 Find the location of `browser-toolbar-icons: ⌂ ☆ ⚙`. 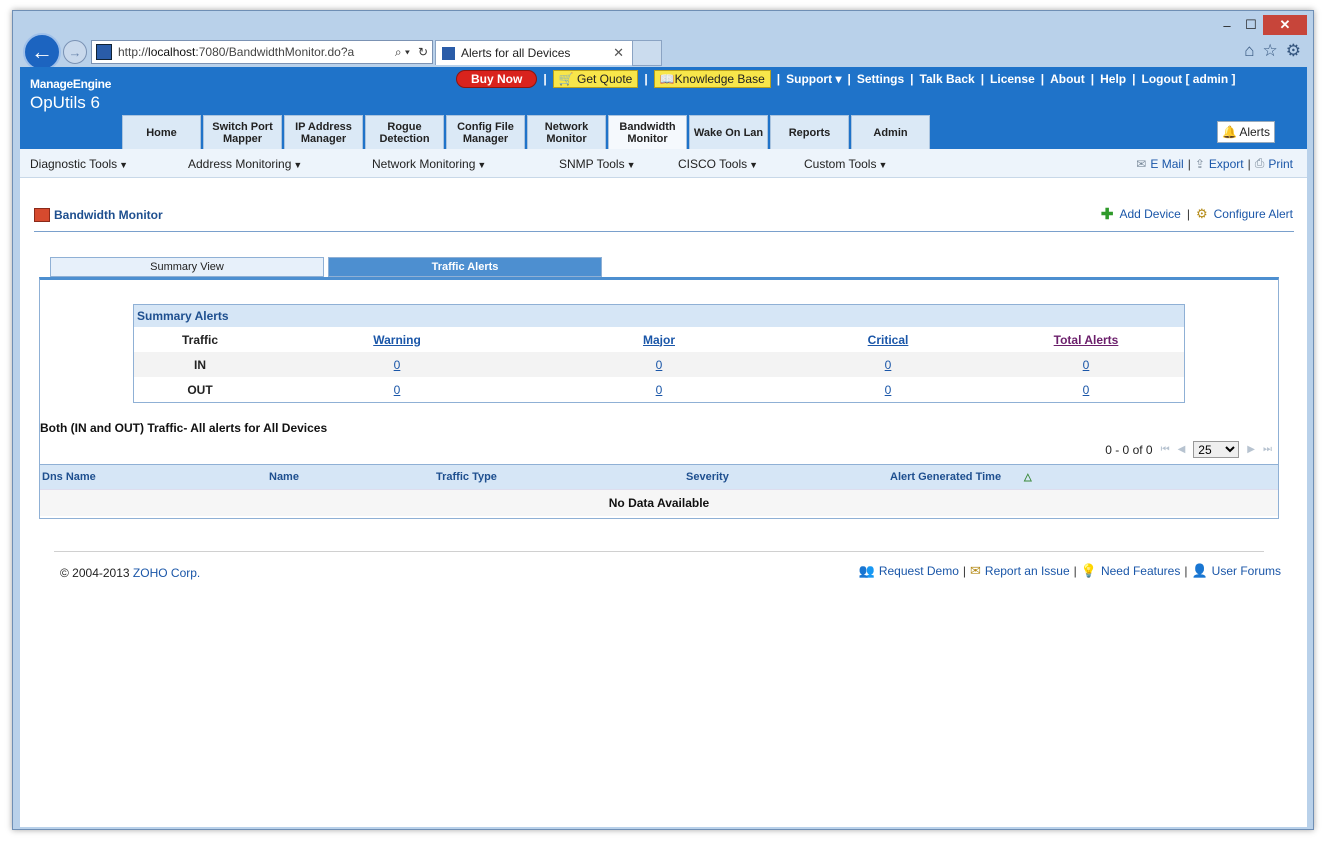

browser-toolbar-icons: ⌂ ☆ ⚙ is located at coordinates (1272, 51).